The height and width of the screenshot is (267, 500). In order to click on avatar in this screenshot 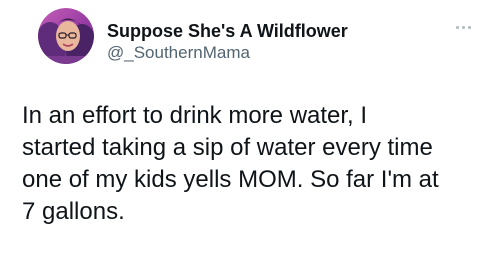, I will do `click(66, 36)`.